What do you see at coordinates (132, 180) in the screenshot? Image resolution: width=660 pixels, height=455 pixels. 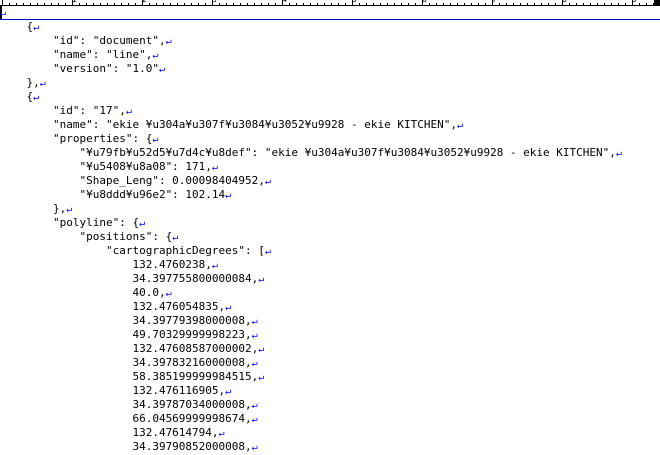 I see `line-text: "Shape_Leng": 0.00098404952,` at bounding box center [132, 180].